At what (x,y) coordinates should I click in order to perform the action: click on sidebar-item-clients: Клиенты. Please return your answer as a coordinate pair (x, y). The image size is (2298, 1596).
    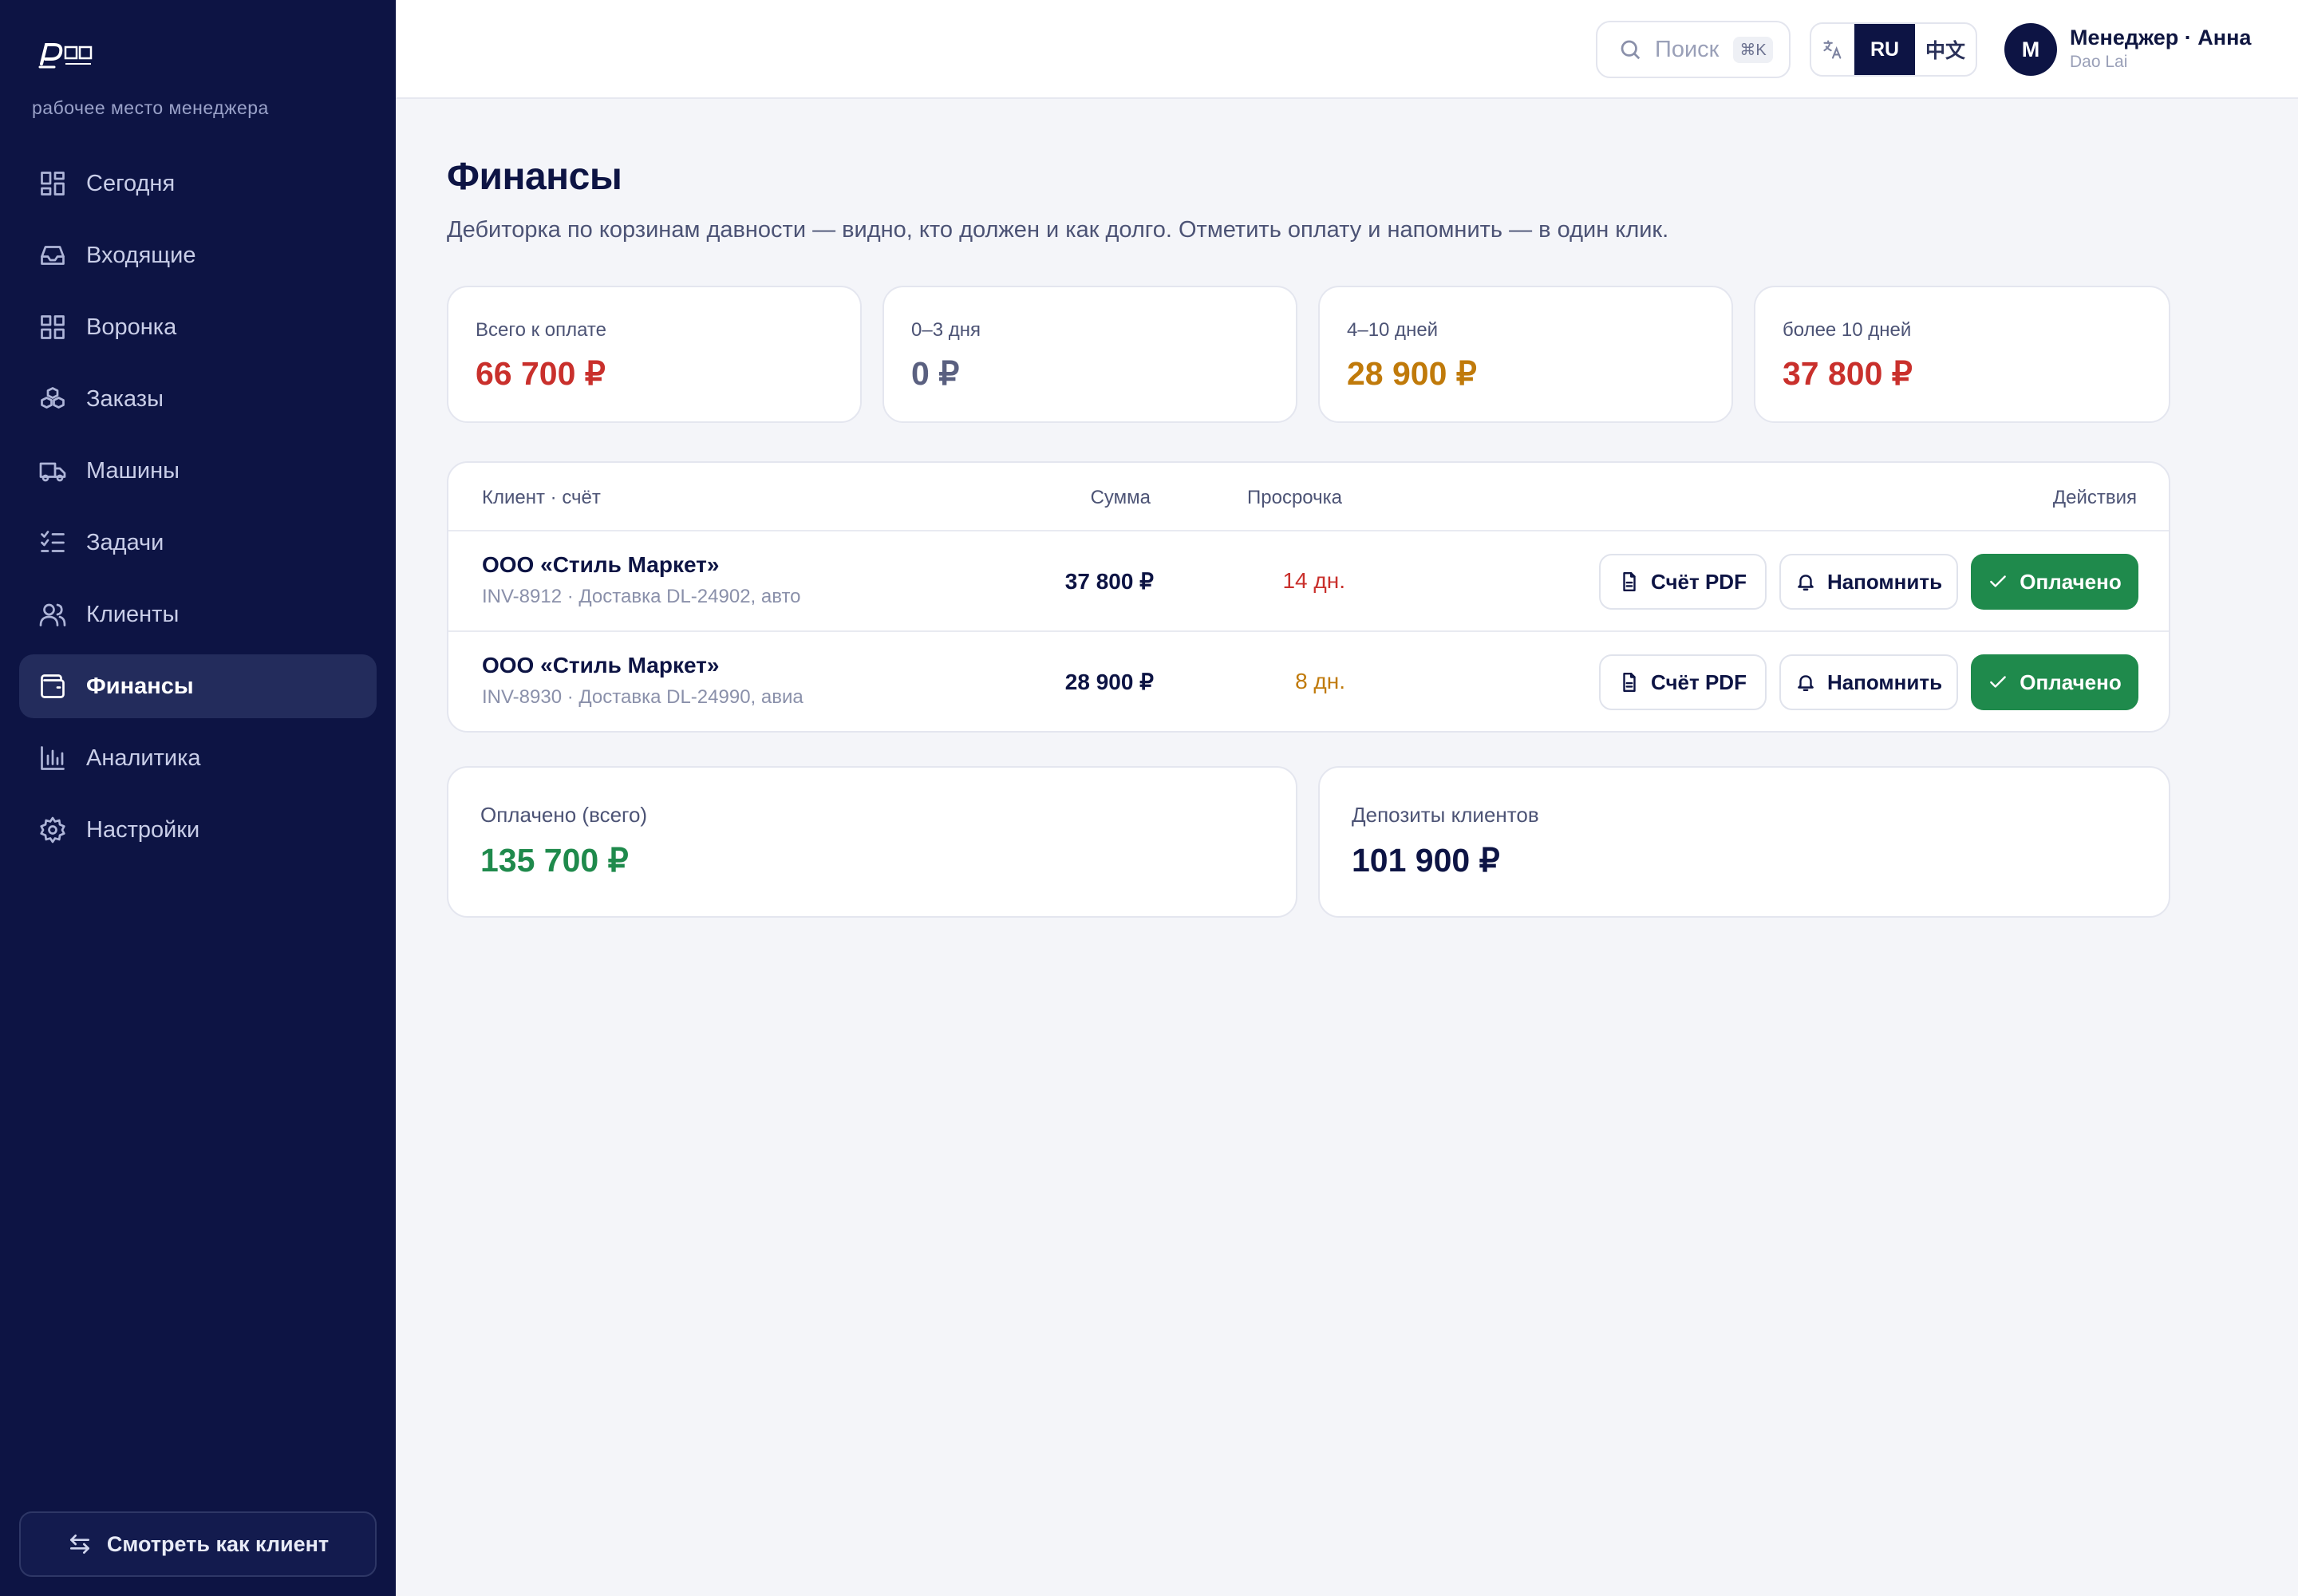
    Looking at the image, I should click on (198, 614).